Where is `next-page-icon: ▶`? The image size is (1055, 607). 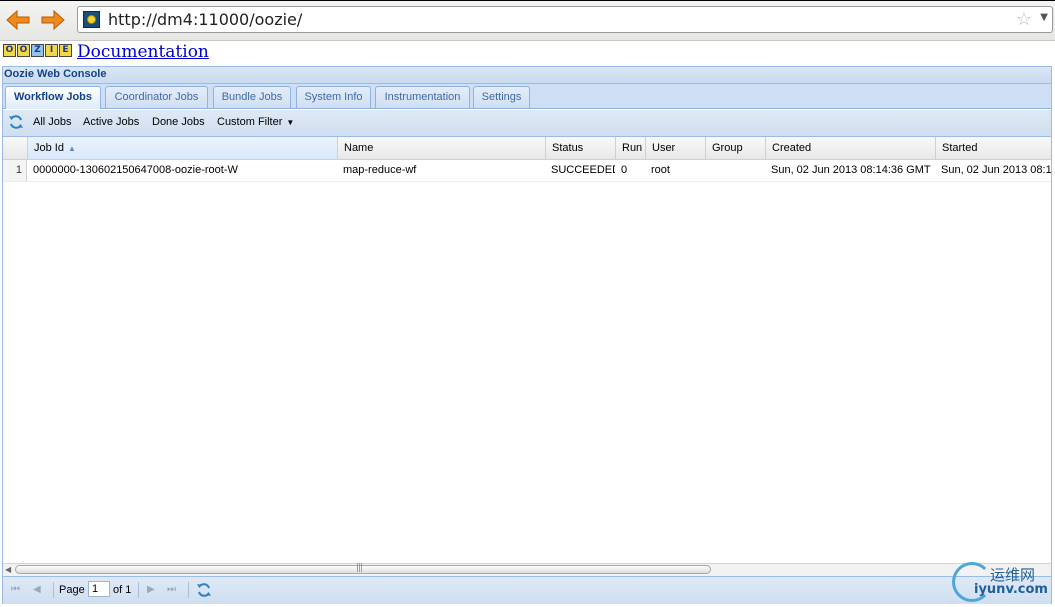 next-page-icon: ▶ is located at coordinates (151, 589).